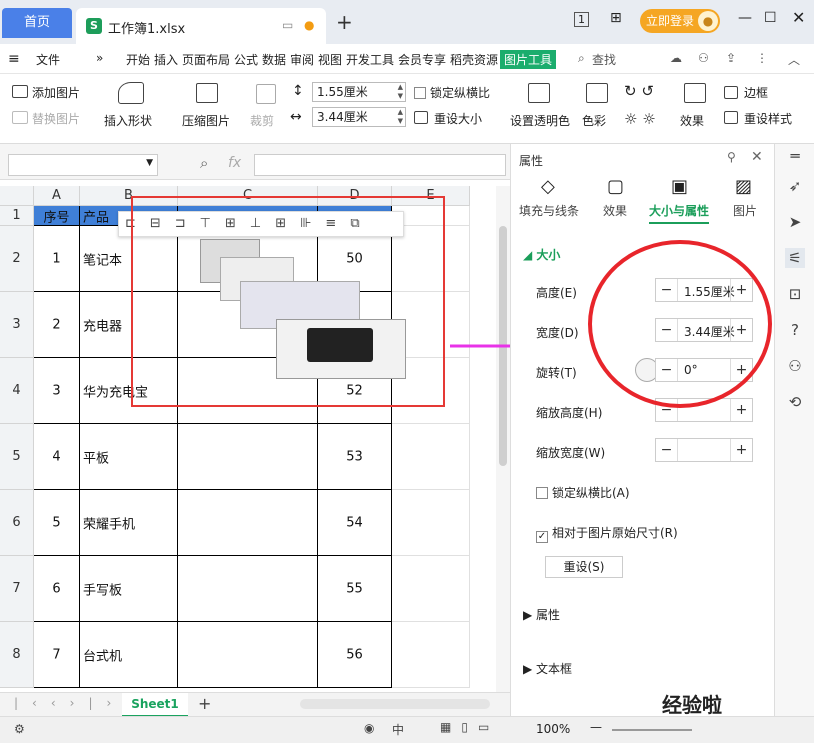 Image resolution: width=814 pixels, height=743 pixels. What do you see at coordinates (138, 59) in the screenshot?
I see `menu-home: 开始` at bounding box center [138, 59].